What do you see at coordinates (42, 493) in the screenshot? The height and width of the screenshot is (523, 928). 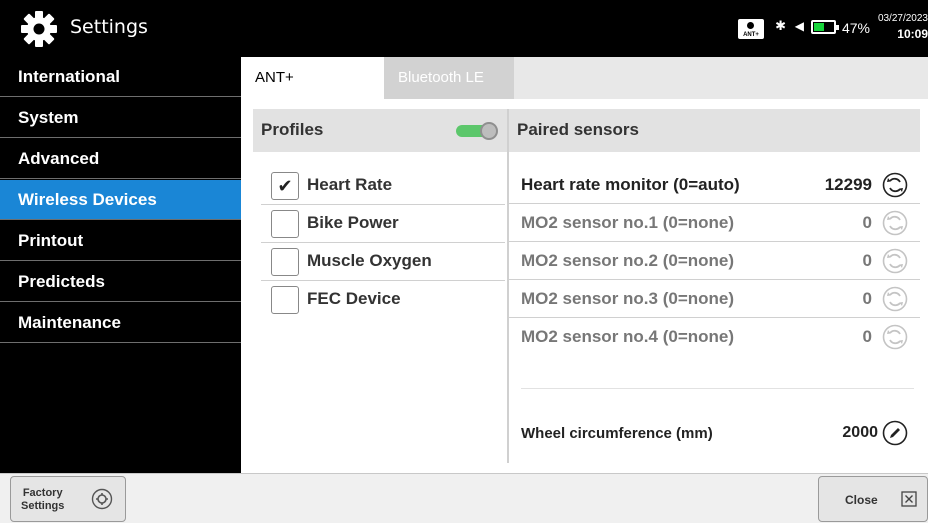 I see `factory-label-line1: Factory` at bounding box center [42, 493].